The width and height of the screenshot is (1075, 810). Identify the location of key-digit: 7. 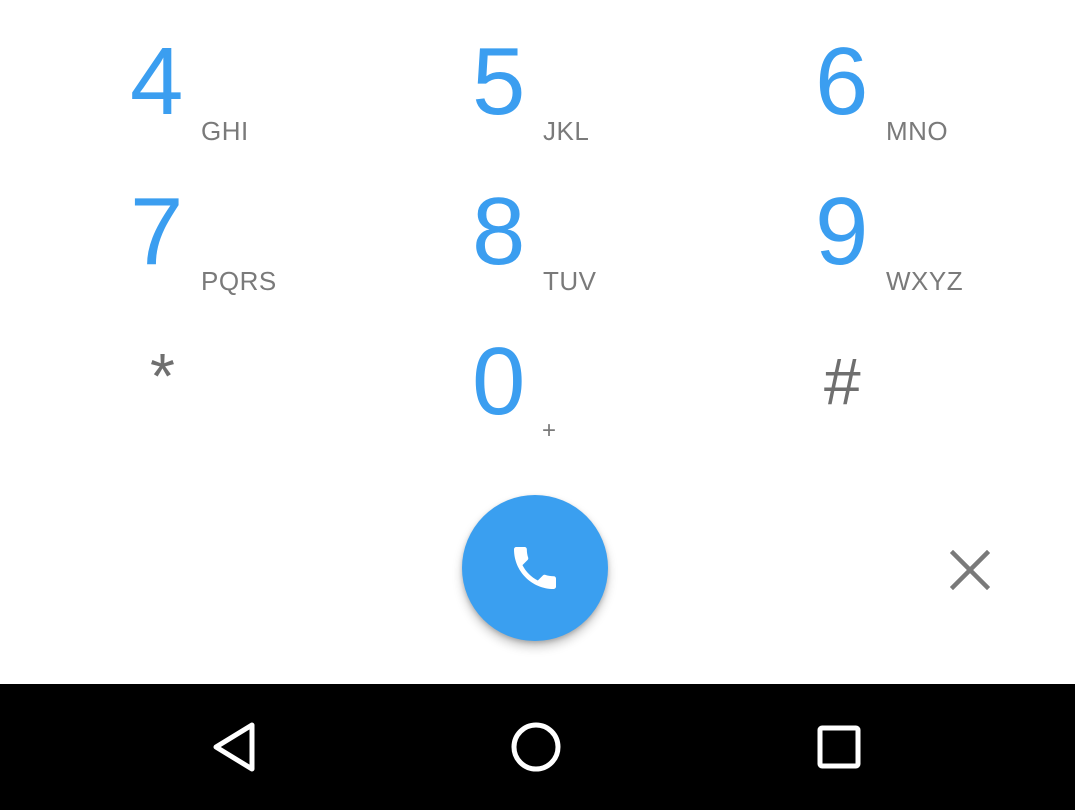
(157, 231).